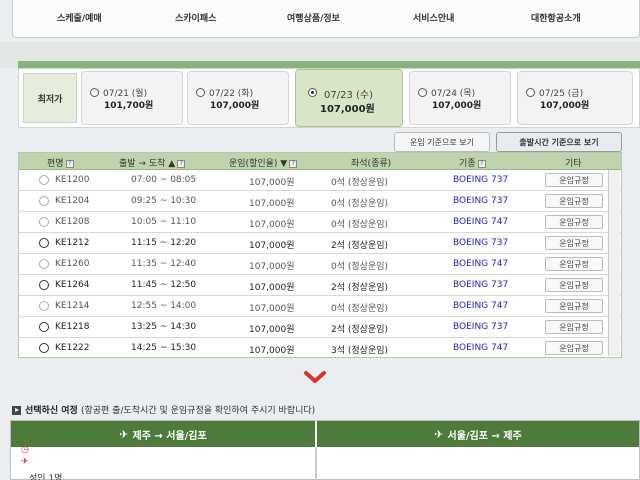  I want to click on outbound-route: 제주 → 서울/김포, so click(169, 436).